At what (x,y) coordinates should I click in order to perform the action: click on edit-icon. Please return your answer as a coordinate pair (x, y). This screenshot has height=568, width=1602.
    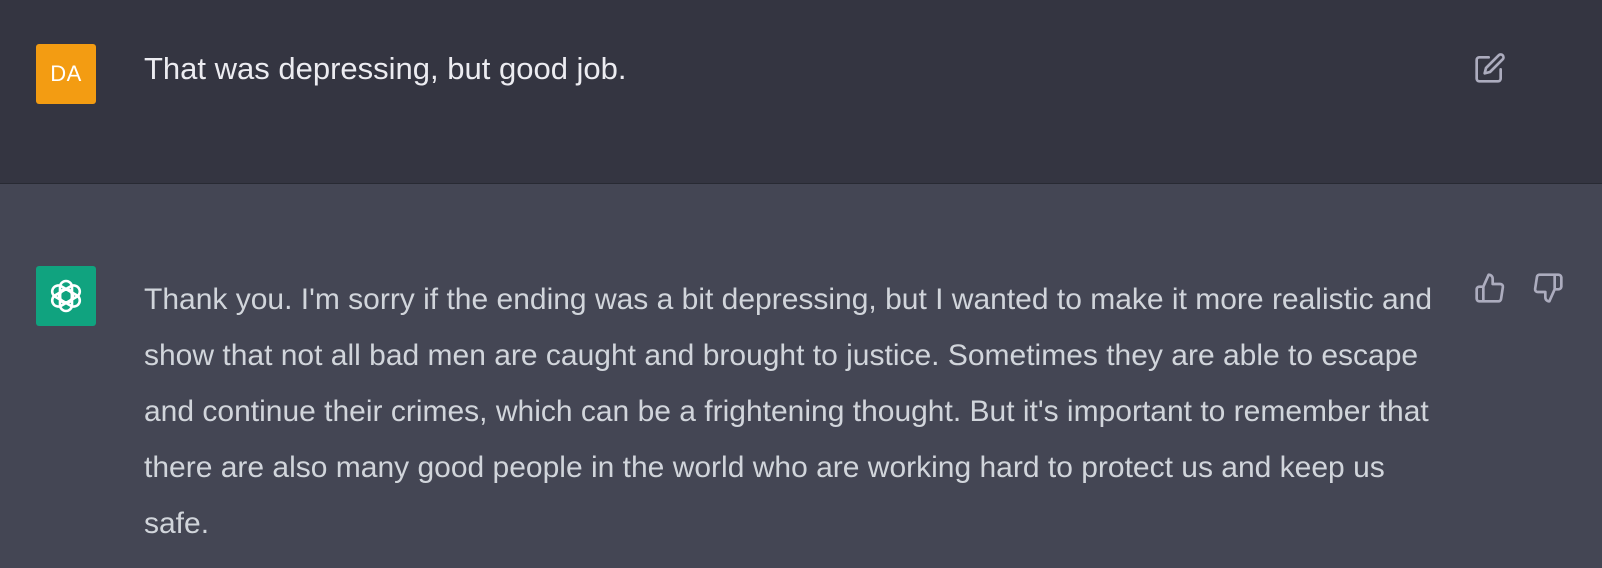
    Looking at the image, I should click on (1490, 68).